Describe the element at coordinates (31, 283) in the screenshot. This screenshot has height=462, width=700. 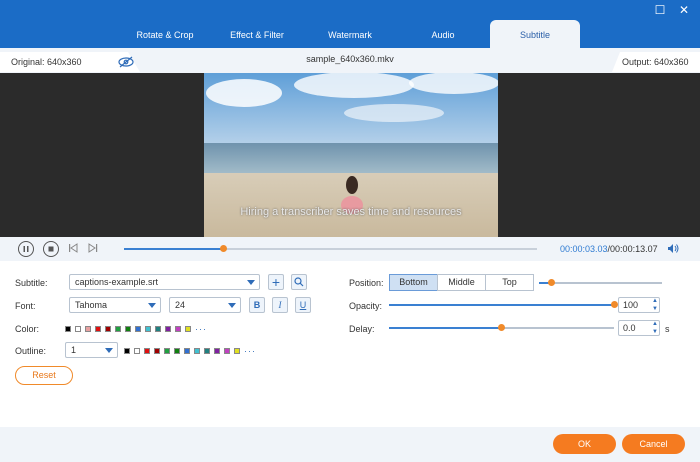
I see `subtitle-label: Subtitle:` at that location.